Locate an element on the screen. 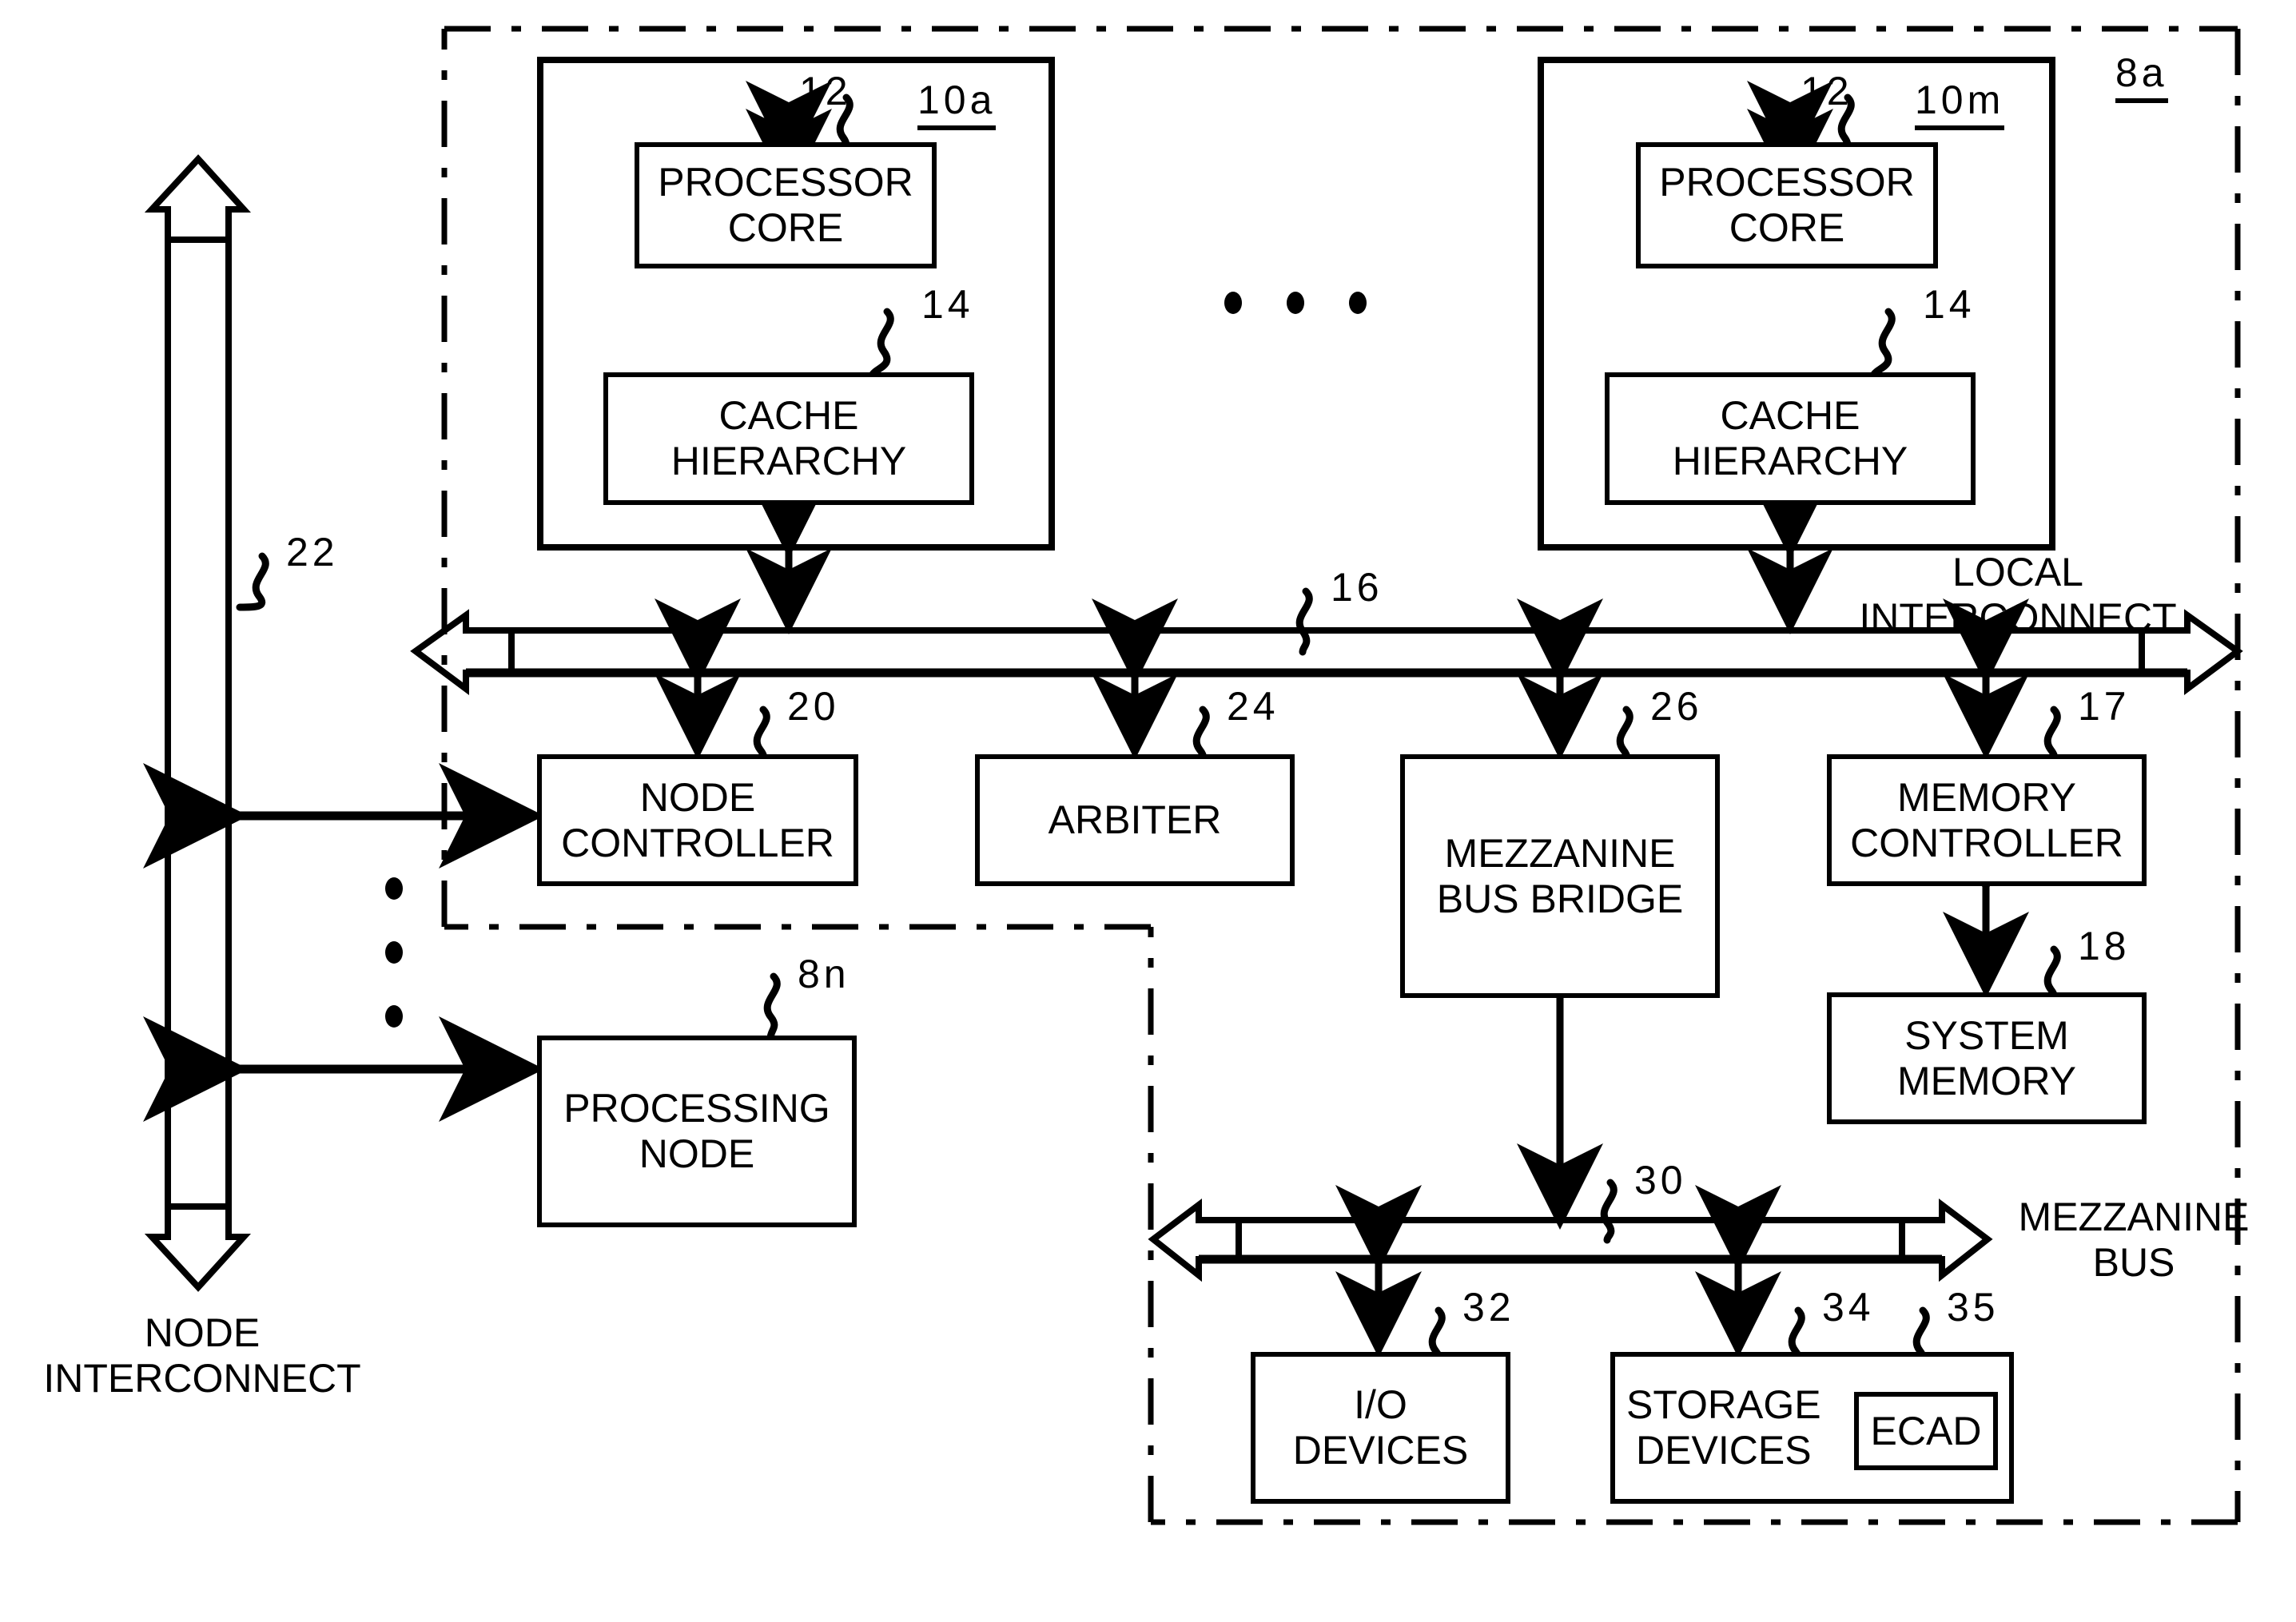 The image size is (2296, 1622). ref-26: 26 is located at coordinates (1677, 706).